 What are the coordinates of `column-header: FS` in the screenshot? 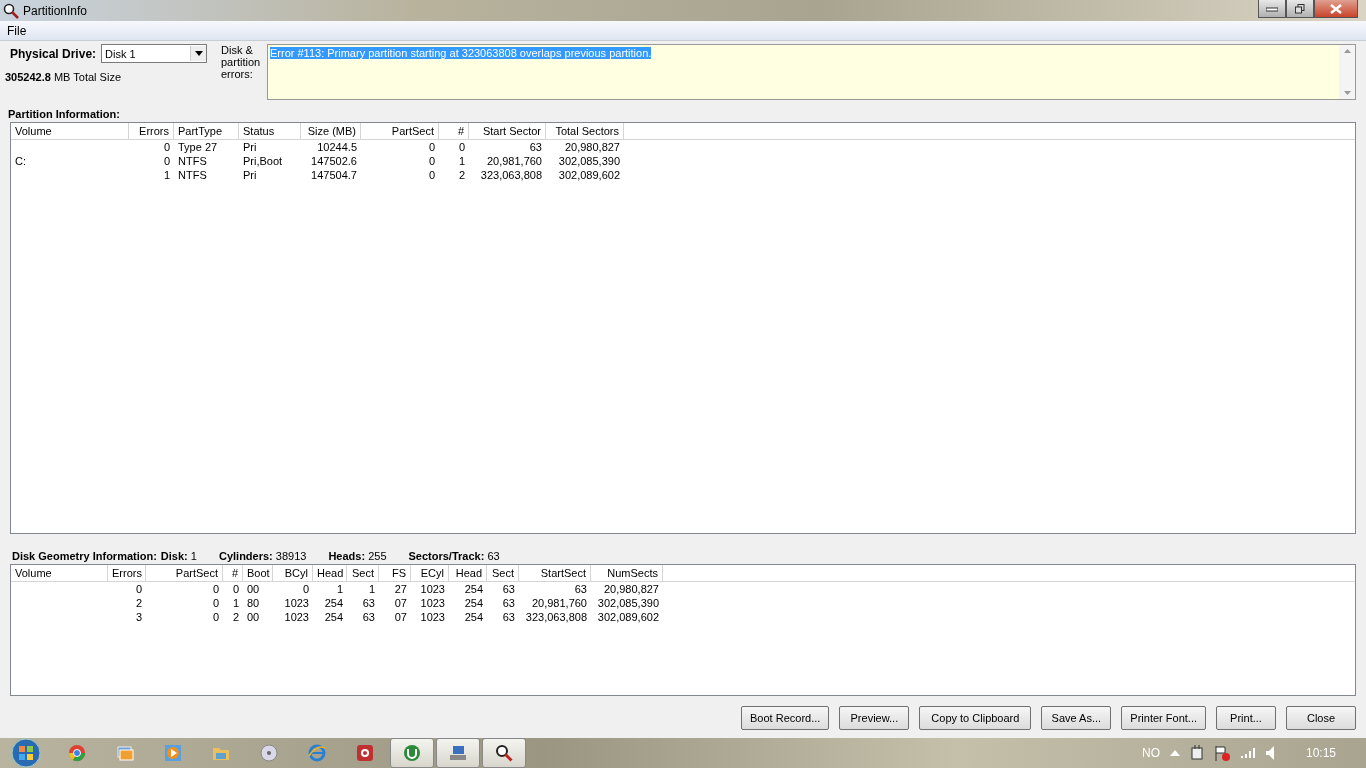 It's located at (395, 573).